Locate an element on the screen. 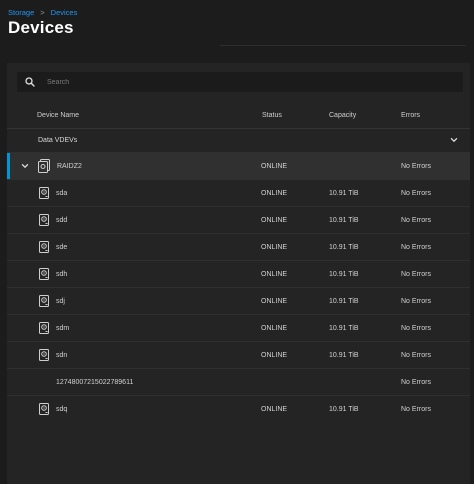 The width and height of the screenshot is (474, 484). group-row-data-vdevs: Data VDEVs is located at coordinates (238, 141).